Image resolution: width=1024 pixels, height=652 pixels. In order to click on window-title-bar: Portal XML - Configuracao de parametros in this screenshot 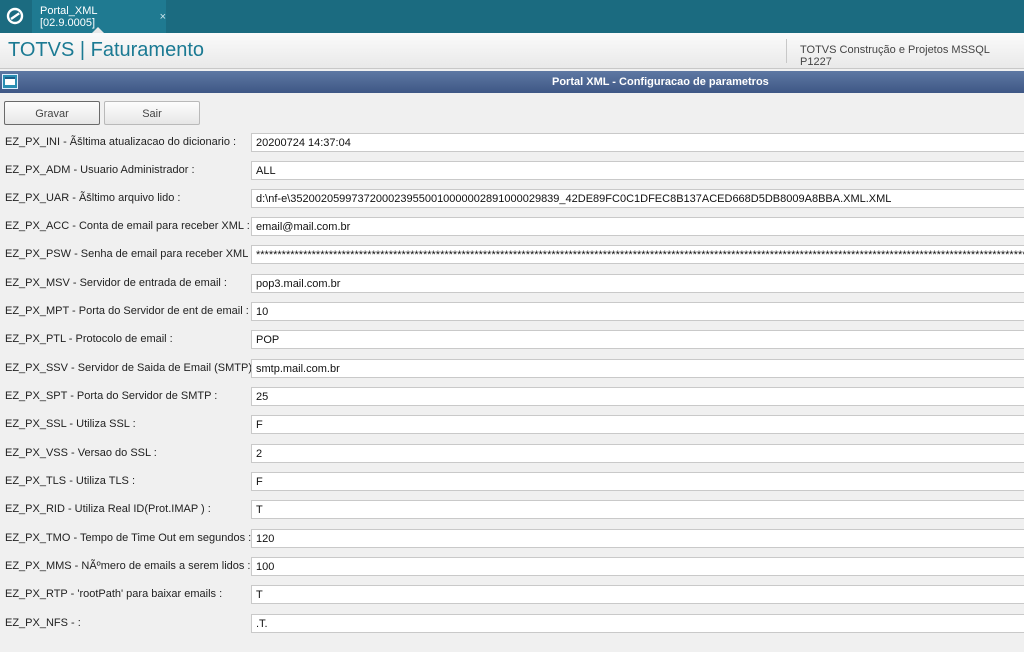, I will do `click(512, 82)`.